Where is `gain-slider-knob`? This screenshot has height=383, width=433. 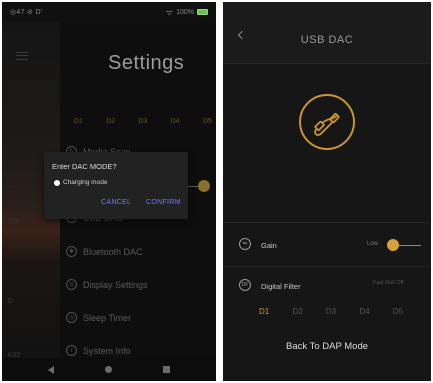
gain-slider-knob is located at coordinates (393, 245).